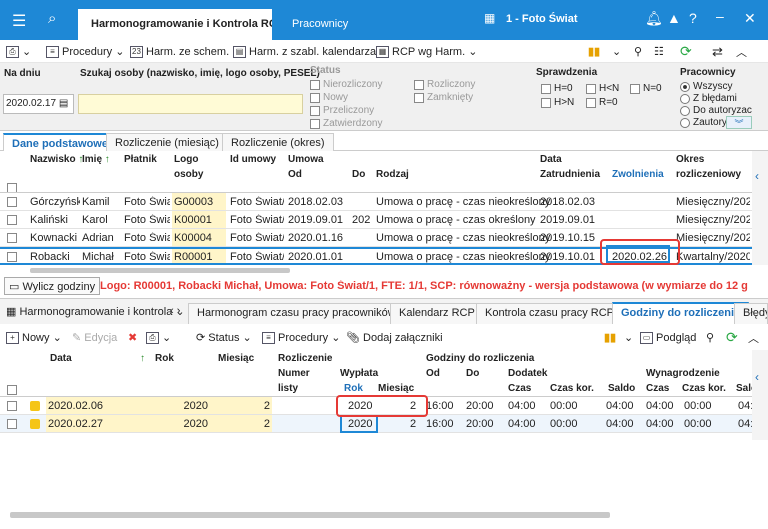  Describe the element at coordinates (741, 51) in the screenshot. I see `expand-icon: ︿` at that location.